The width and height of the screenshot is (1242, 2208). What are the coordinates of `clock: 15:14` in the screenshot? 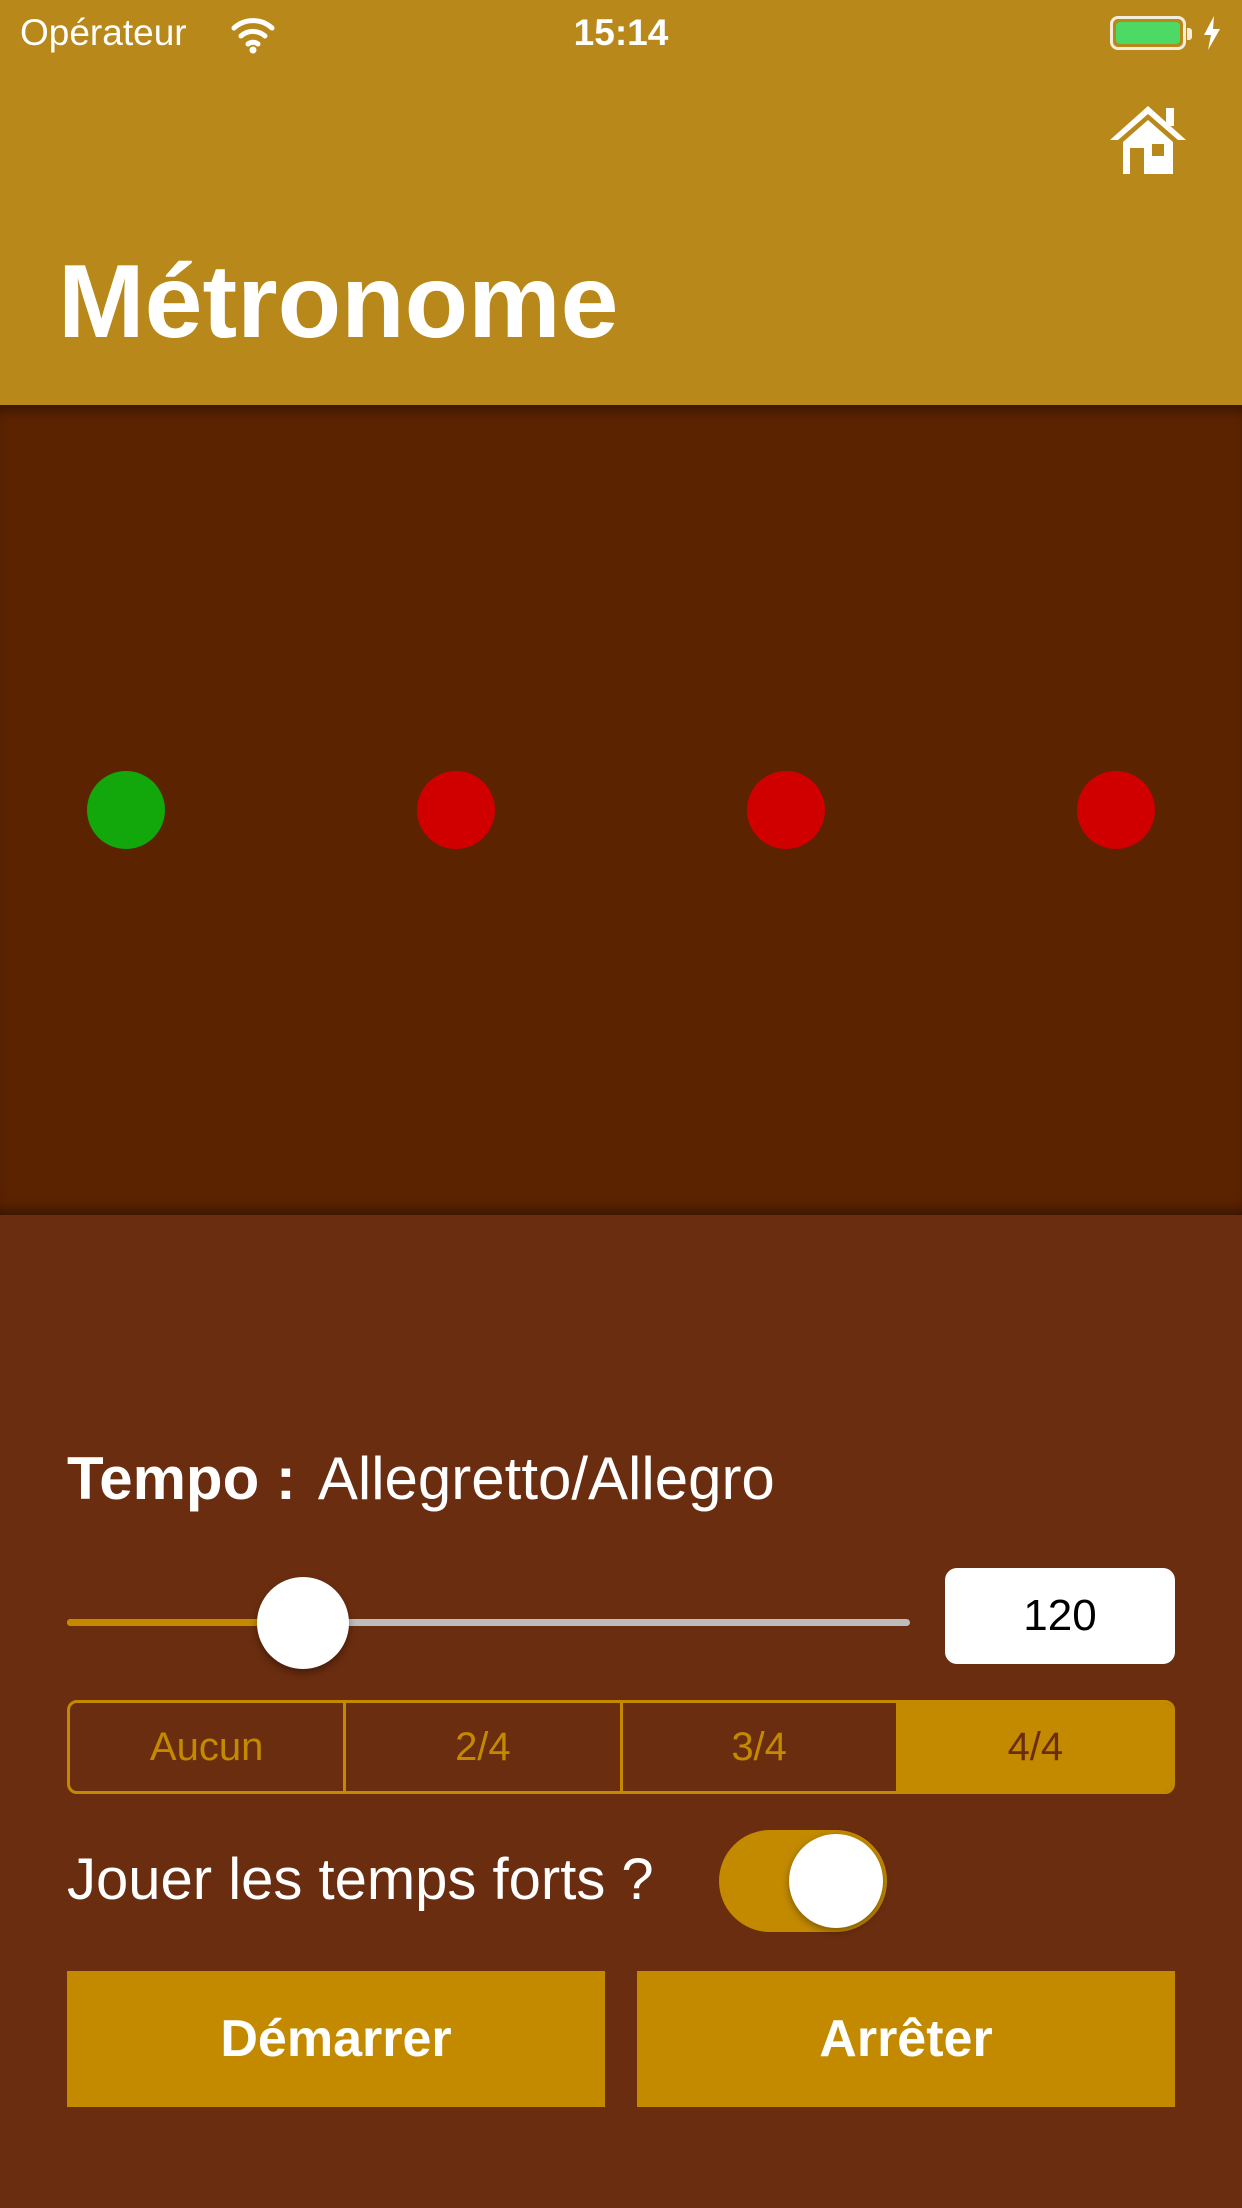 It's located at (621, 32).